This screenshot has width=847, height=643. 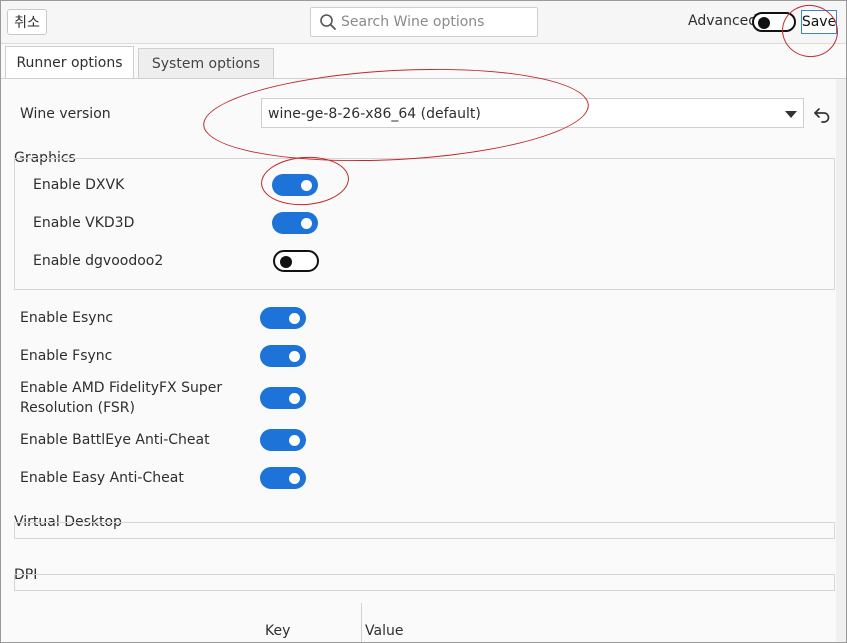 I want to click on option-label-fsr-line2: Resolution (FSR), so click(x=77, y=408).